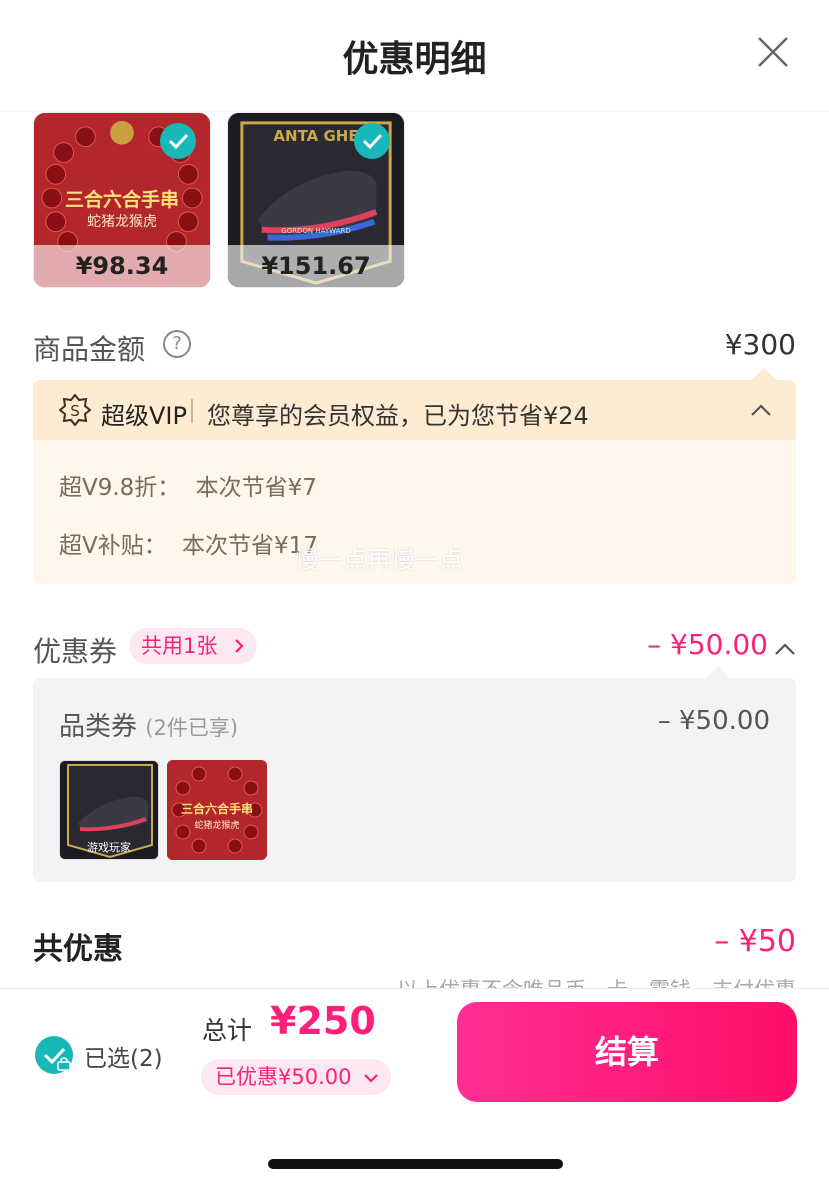  I want to click on chevron-right-icon, so click(239, 646).